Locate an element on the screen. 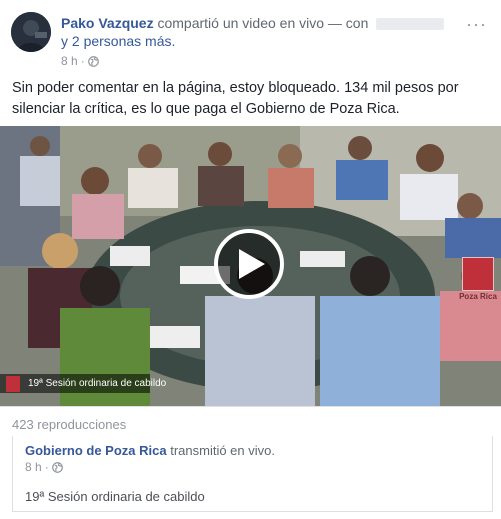 This screenshot has width=501, height=519. shared-timestamp: 8 h is located at coordinates (33, 467).